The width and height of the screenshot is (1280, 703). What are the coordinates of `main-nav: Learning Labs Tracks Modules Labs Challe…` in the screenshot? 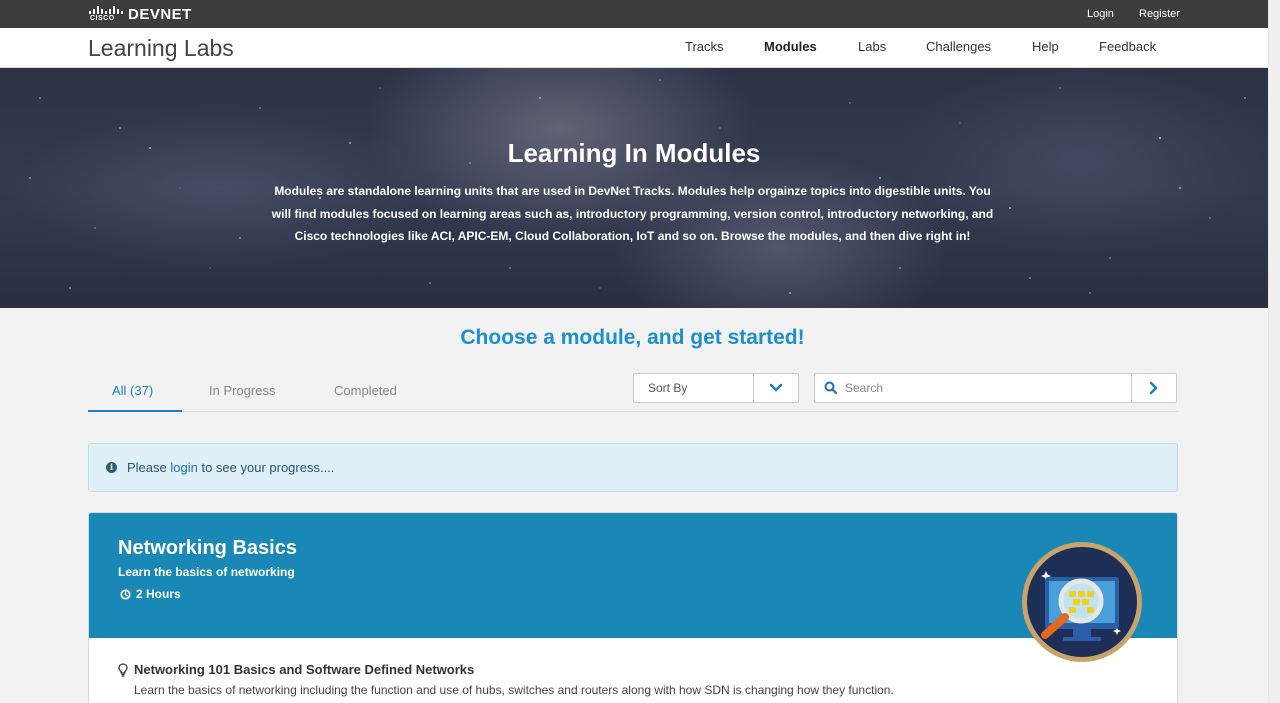 It's located at (634, 48).